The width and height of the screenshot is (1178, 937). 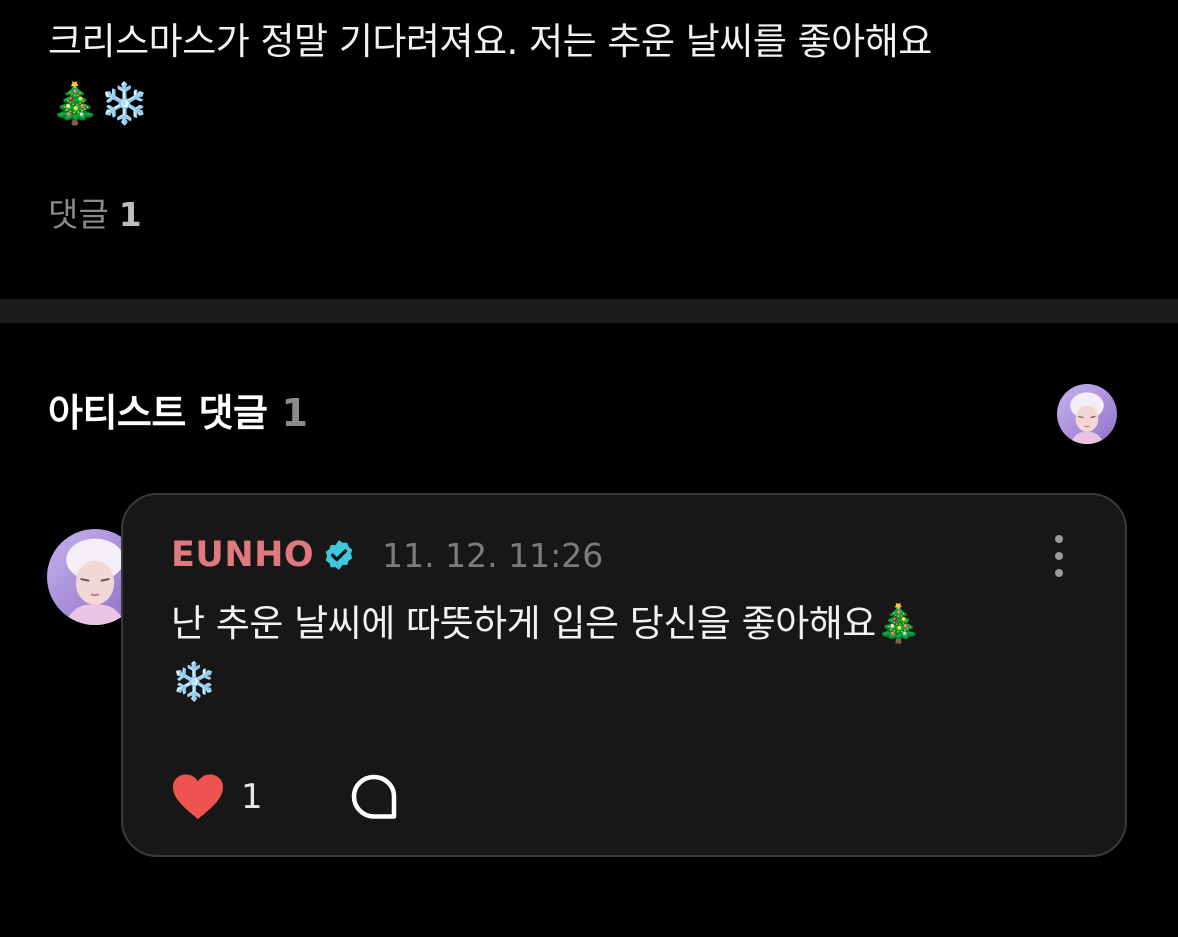 I want to click on more-options-button, so click(x=1059, y=556).